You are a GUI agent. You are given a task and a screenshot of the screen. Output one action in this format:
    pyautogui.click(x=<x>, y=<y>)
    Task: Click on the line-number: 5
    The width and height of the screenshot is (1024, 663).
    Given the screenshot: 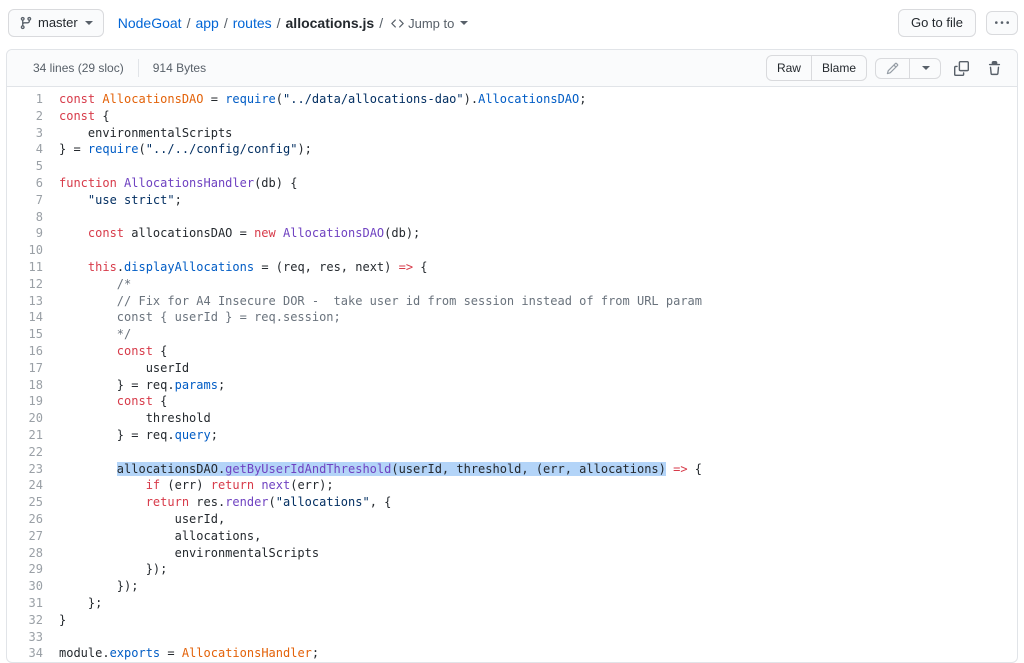 What is the action you would take?
    pyautogui.click(x=29, y=166)
    